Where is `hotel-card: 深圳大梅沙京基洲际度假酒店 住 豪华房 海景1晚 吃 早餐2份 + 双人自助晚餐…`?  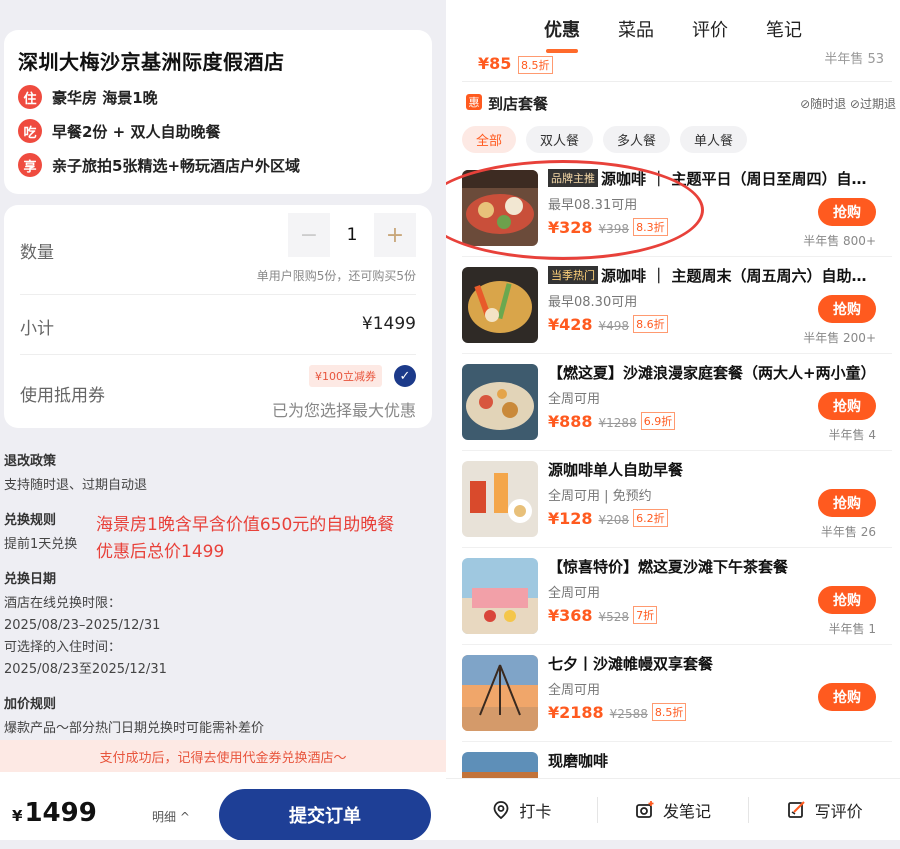 hotel-card: 深圳大梅沙京基洲际度假酒店 住 豪华房 海景1晚 吃 早餐2份 + 双人自助晚餐… is located at coordinates (218, 112).